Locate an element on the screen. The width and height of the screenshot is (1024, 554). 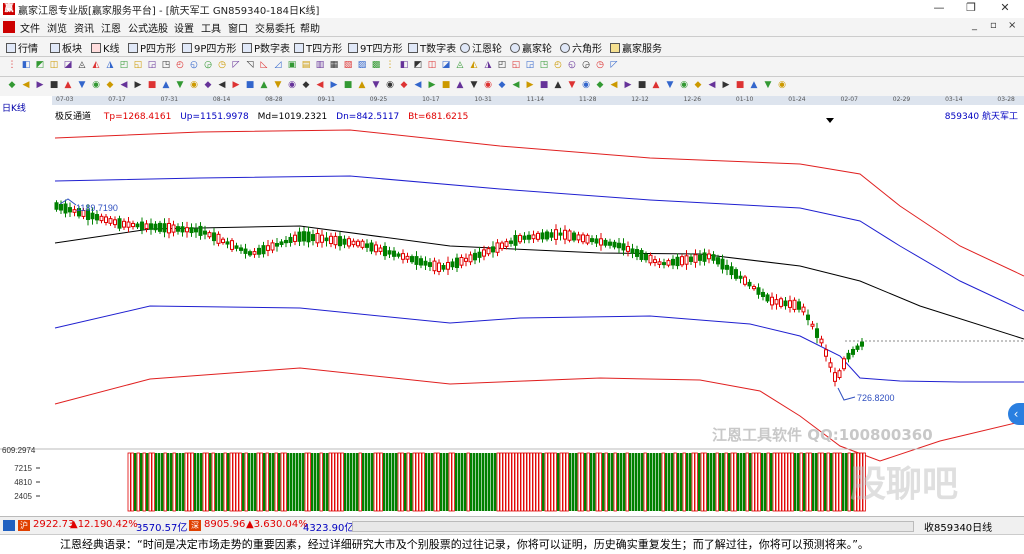
draw-tool-button-13: ◵ is located at coordinates (194, 66).